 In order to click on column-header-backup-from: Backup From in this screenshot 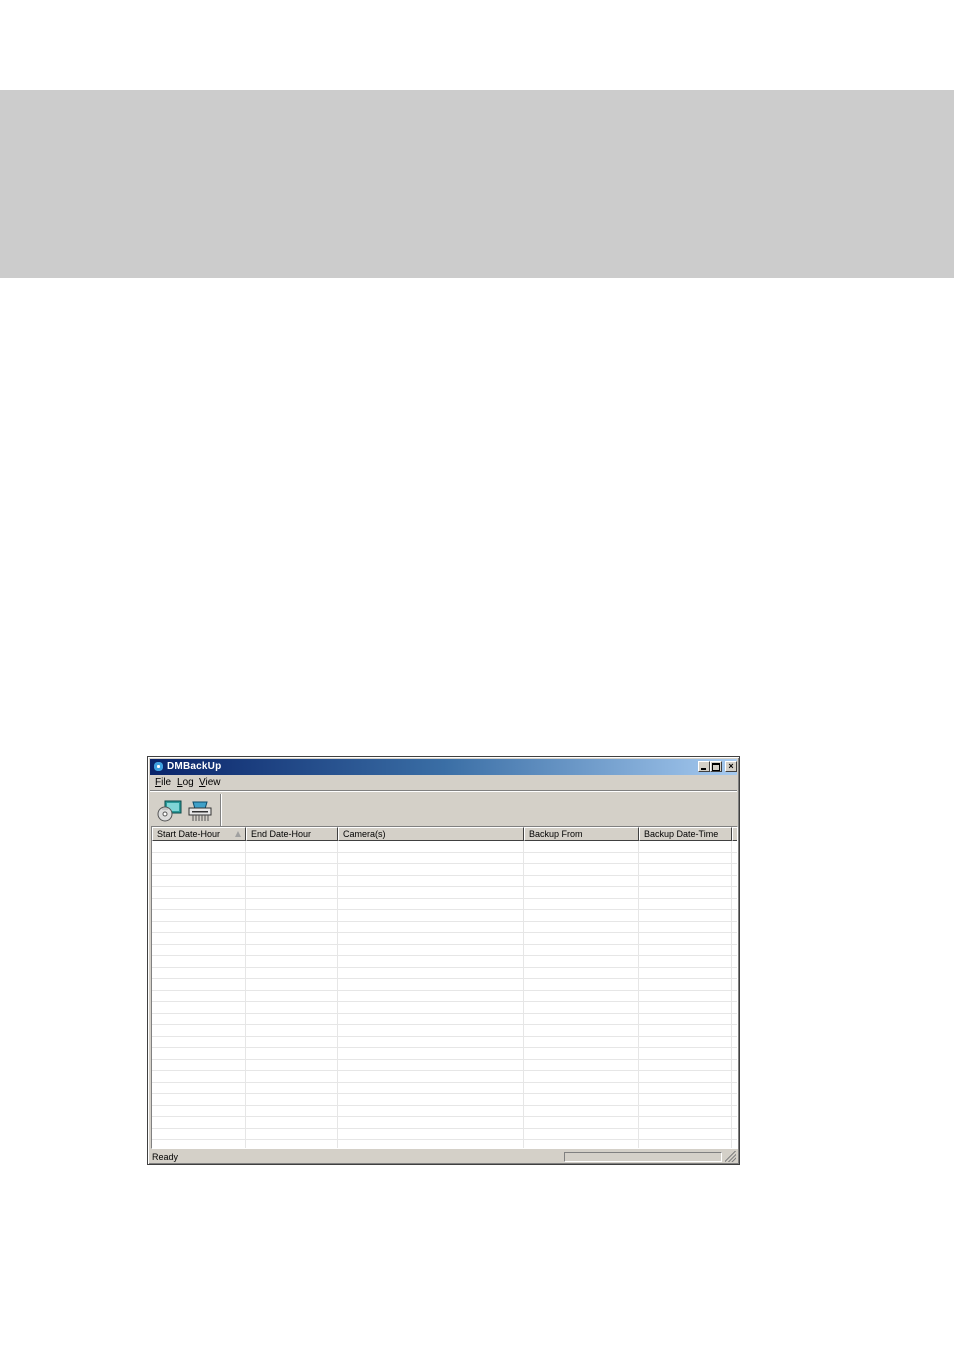, I will do `click(581, 834)`.